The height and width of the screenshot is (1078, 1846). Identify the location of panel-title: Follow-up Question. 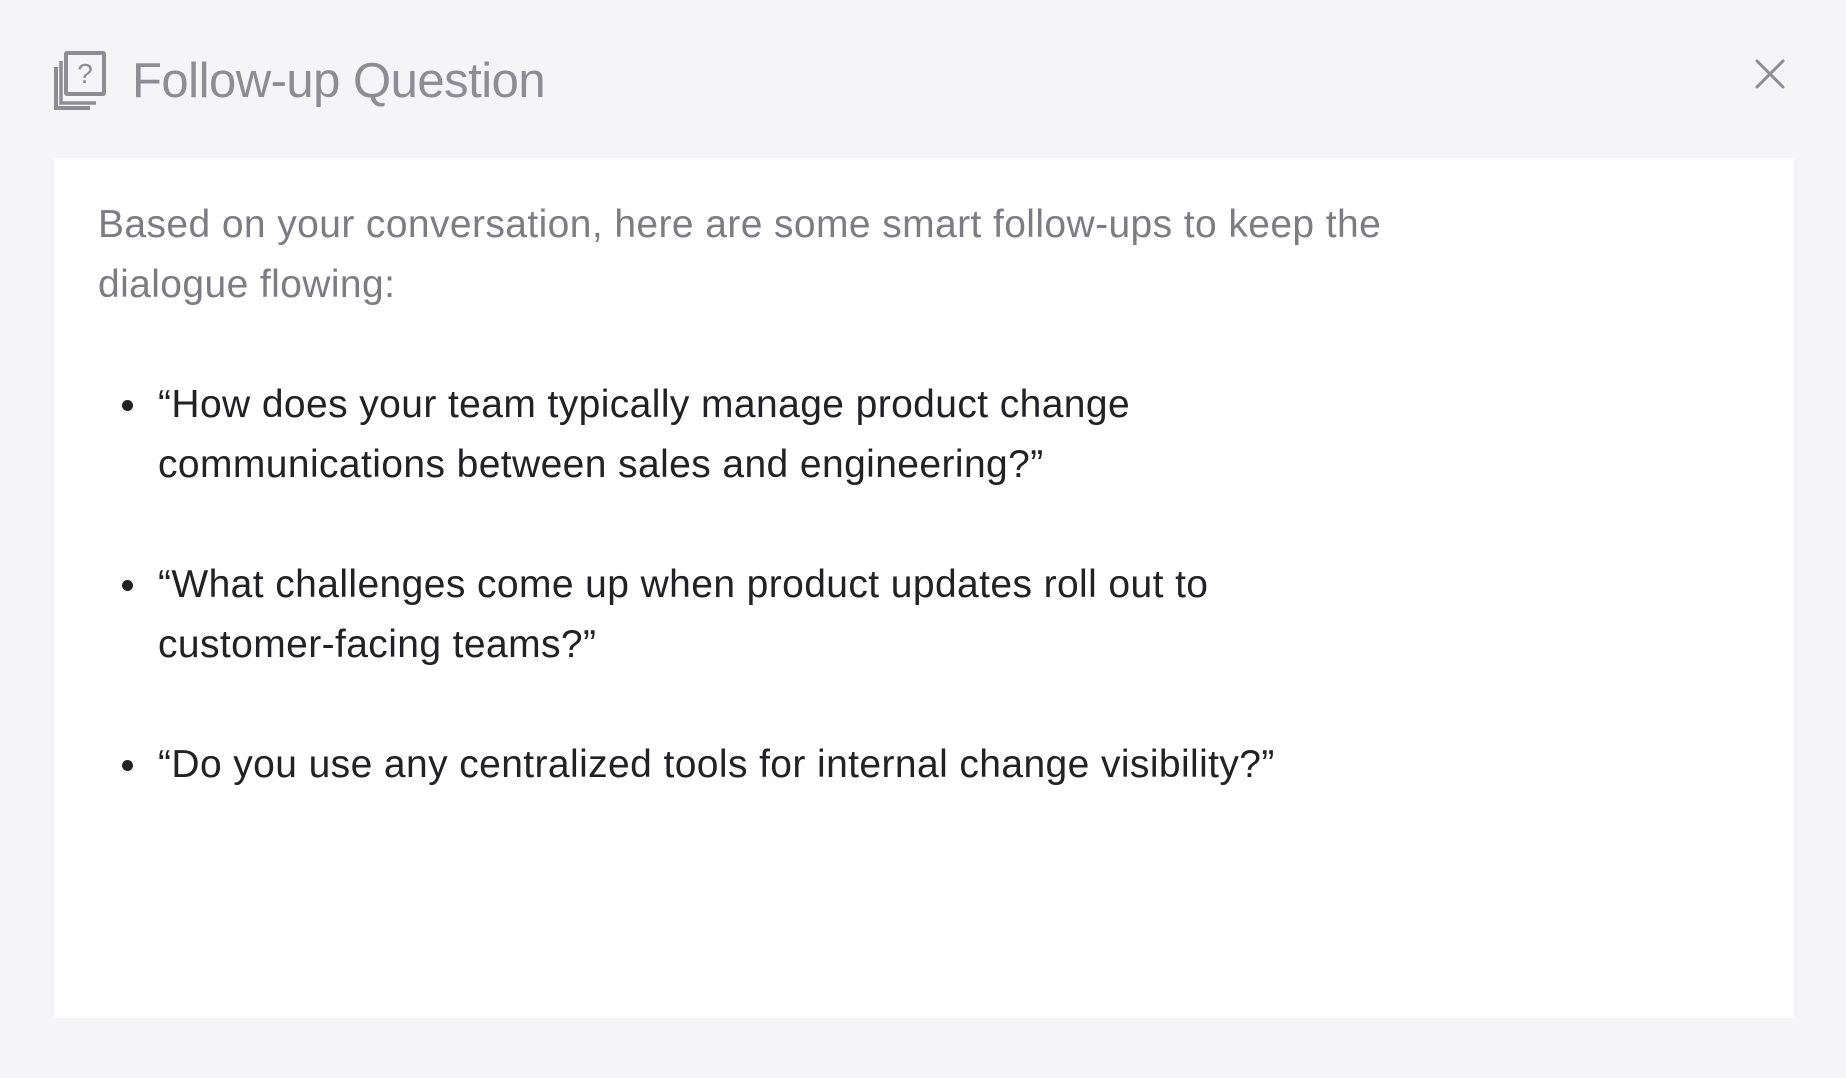
(339, 81).